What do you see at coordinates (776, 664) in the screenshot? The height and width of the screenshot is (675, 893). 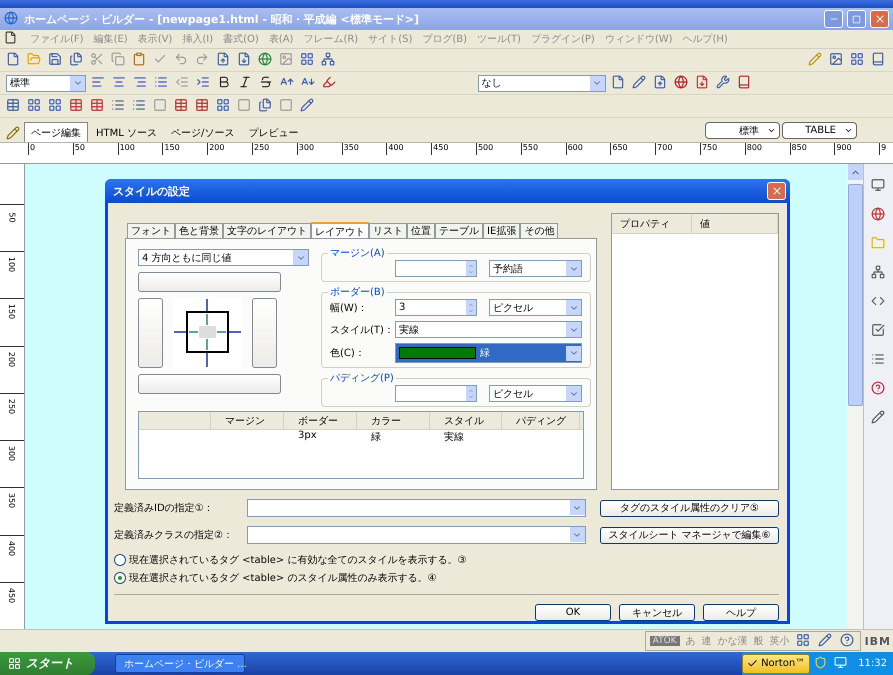 I see `norton-button: Norton™` at bounding box center [776, 664].